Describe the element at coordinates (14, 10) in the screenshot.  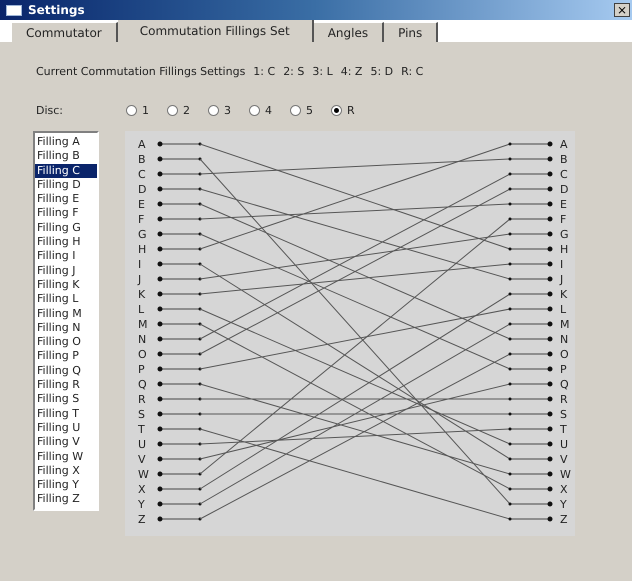
I see `window-icon` at that location.